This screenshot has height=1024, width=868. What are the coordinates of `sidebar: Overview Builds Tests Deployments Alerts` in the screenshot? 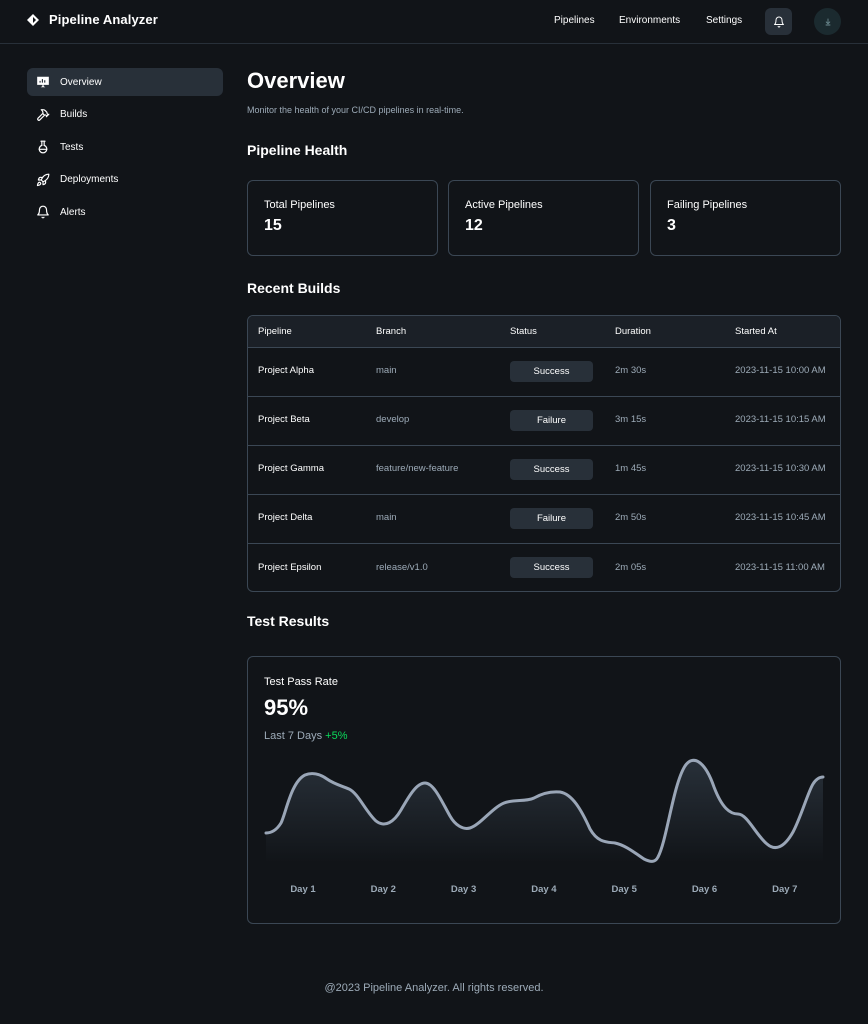 It's located at (125, 149).